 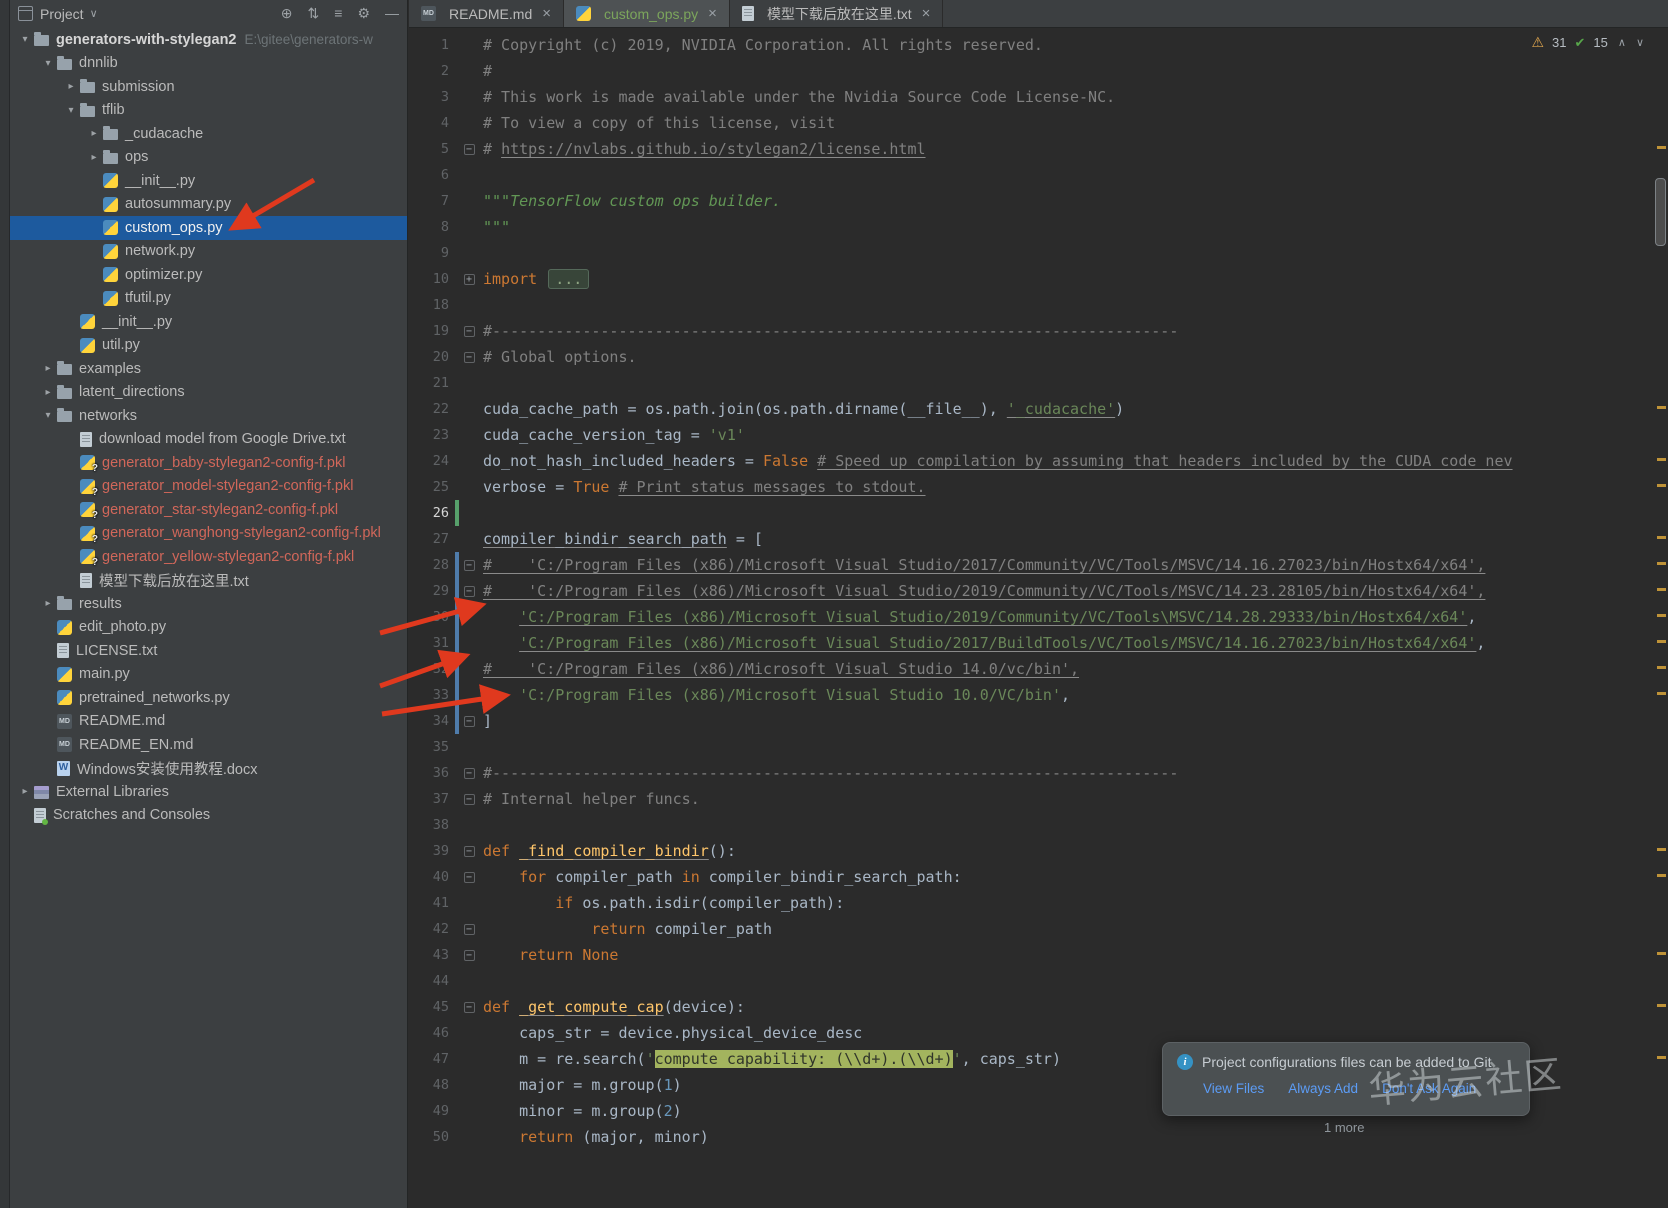 I want to click on line-number: 25, so click(x=432, y=487).